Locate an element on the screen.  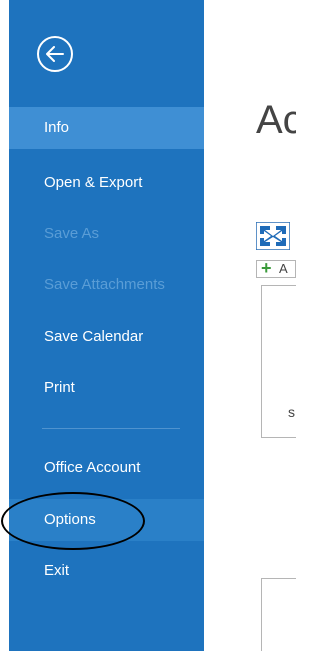
nav-item-info: Info is located at coordinates (106, 128).